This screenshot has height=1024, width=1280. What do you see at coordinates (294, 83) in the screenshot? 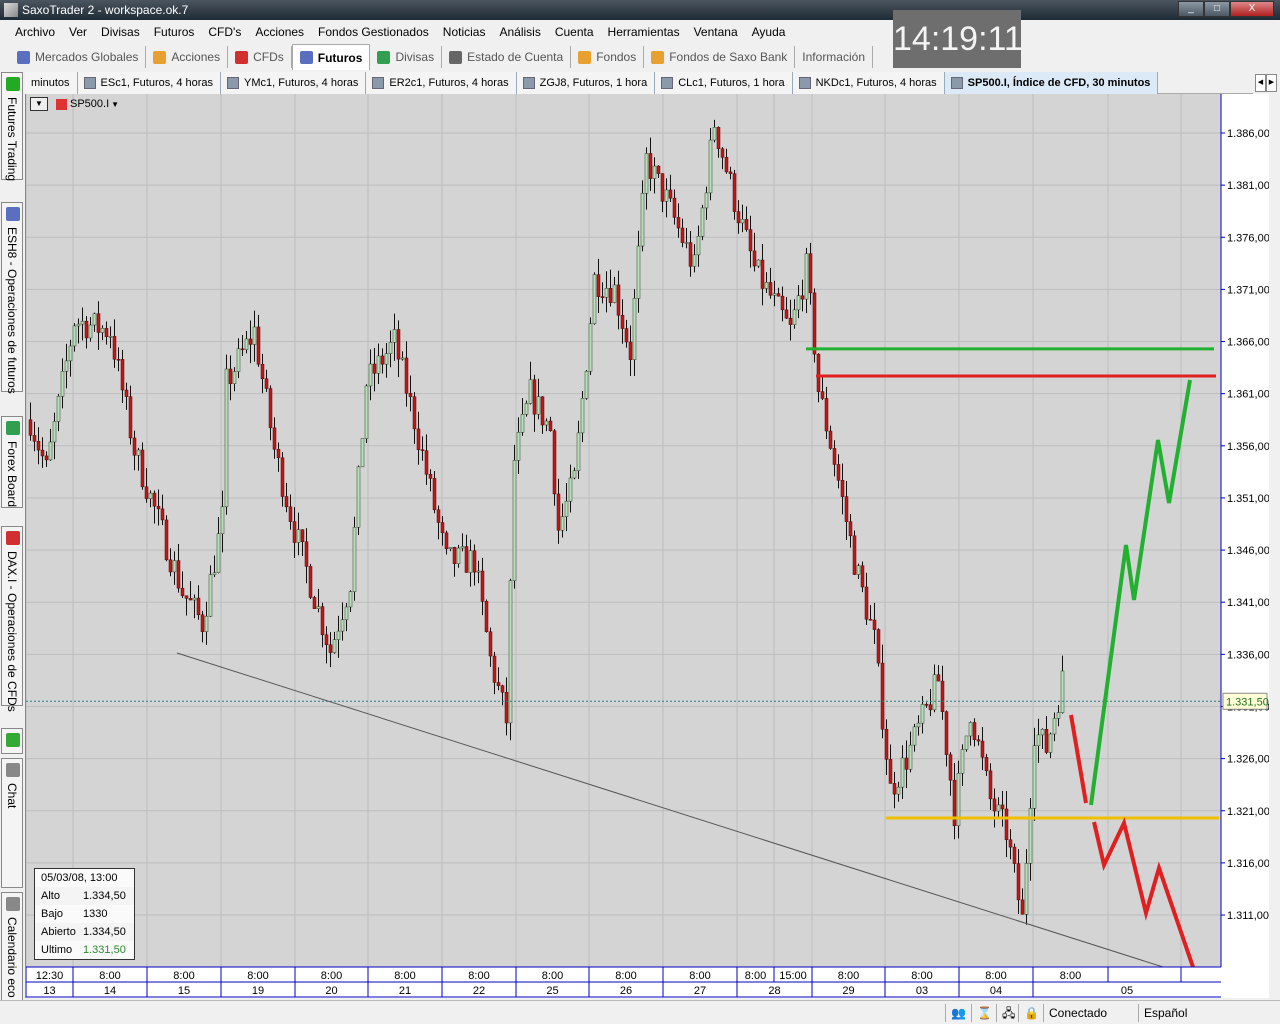
I see `chart-tab: YMc1, Futuros, 4 horas` at bounding box center [294, 83].